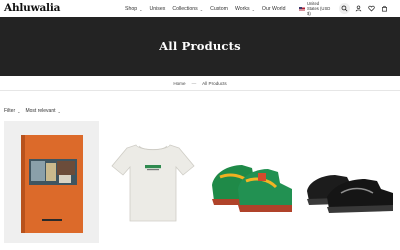 The height and width of the screenshot is (250, 400). I want to click on account-icon, so click(358, 8).